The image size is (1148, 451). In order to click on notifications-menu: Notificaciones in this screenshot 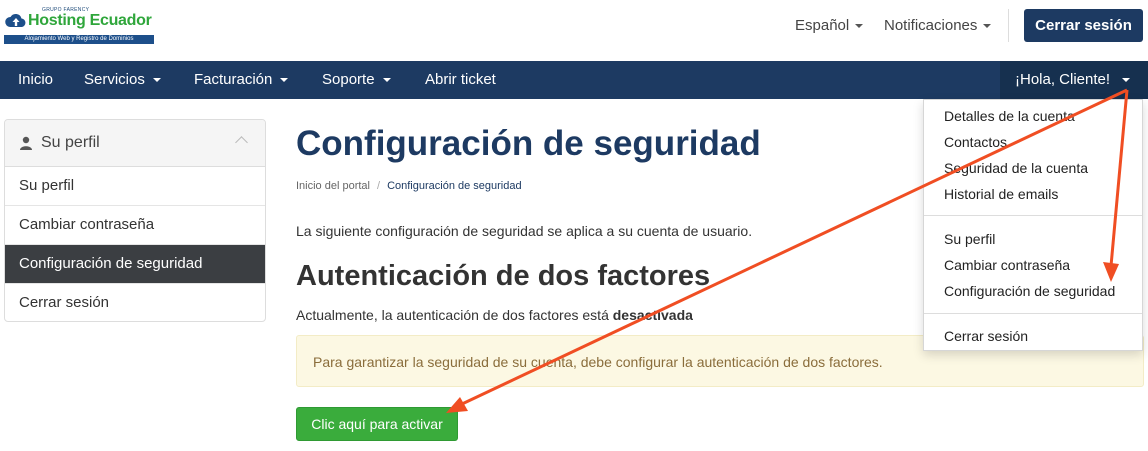, I will do `click(938, 25)`.